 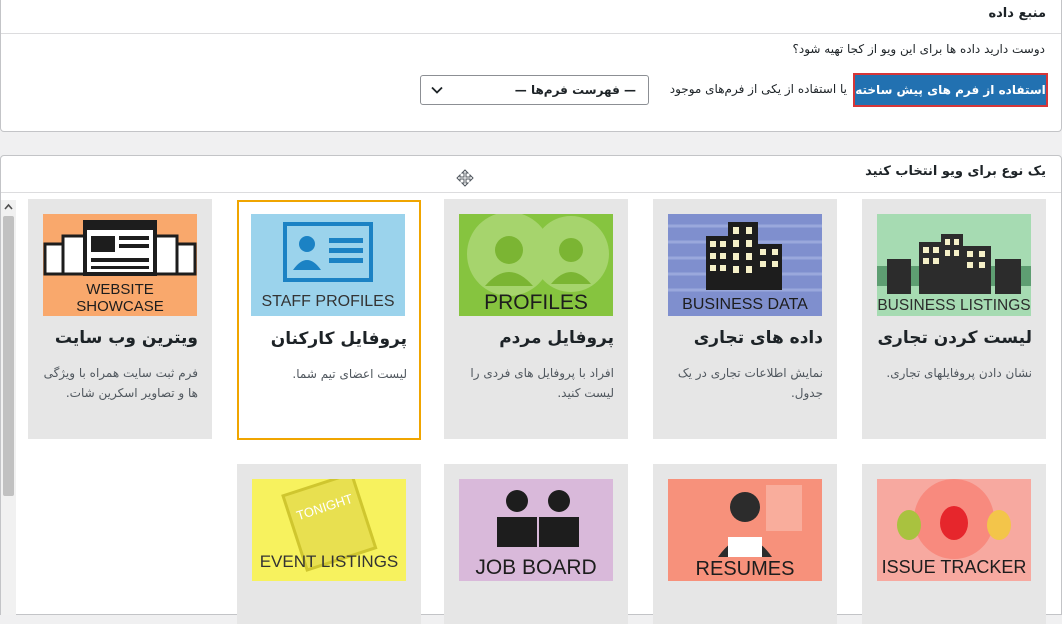 What do you see at coordinates (437, 90) in the screenshot?
I see `chevron-down-icon` at bounding box center [437, 90].